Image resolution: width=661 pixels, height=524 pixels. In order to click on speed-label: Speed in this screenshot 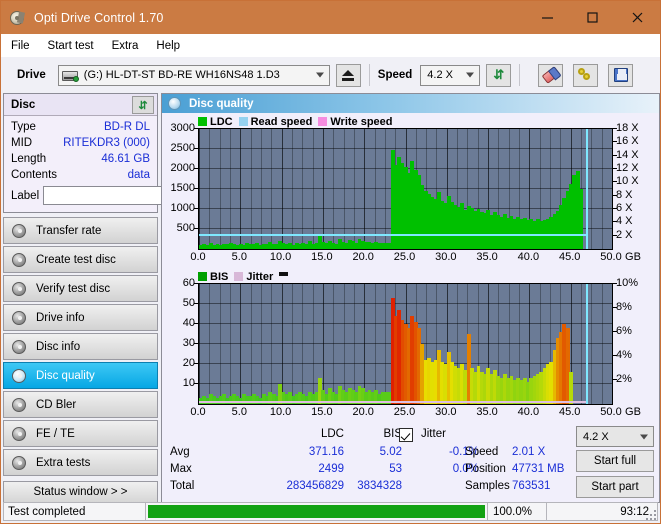, I will do `click(395, 75)`.